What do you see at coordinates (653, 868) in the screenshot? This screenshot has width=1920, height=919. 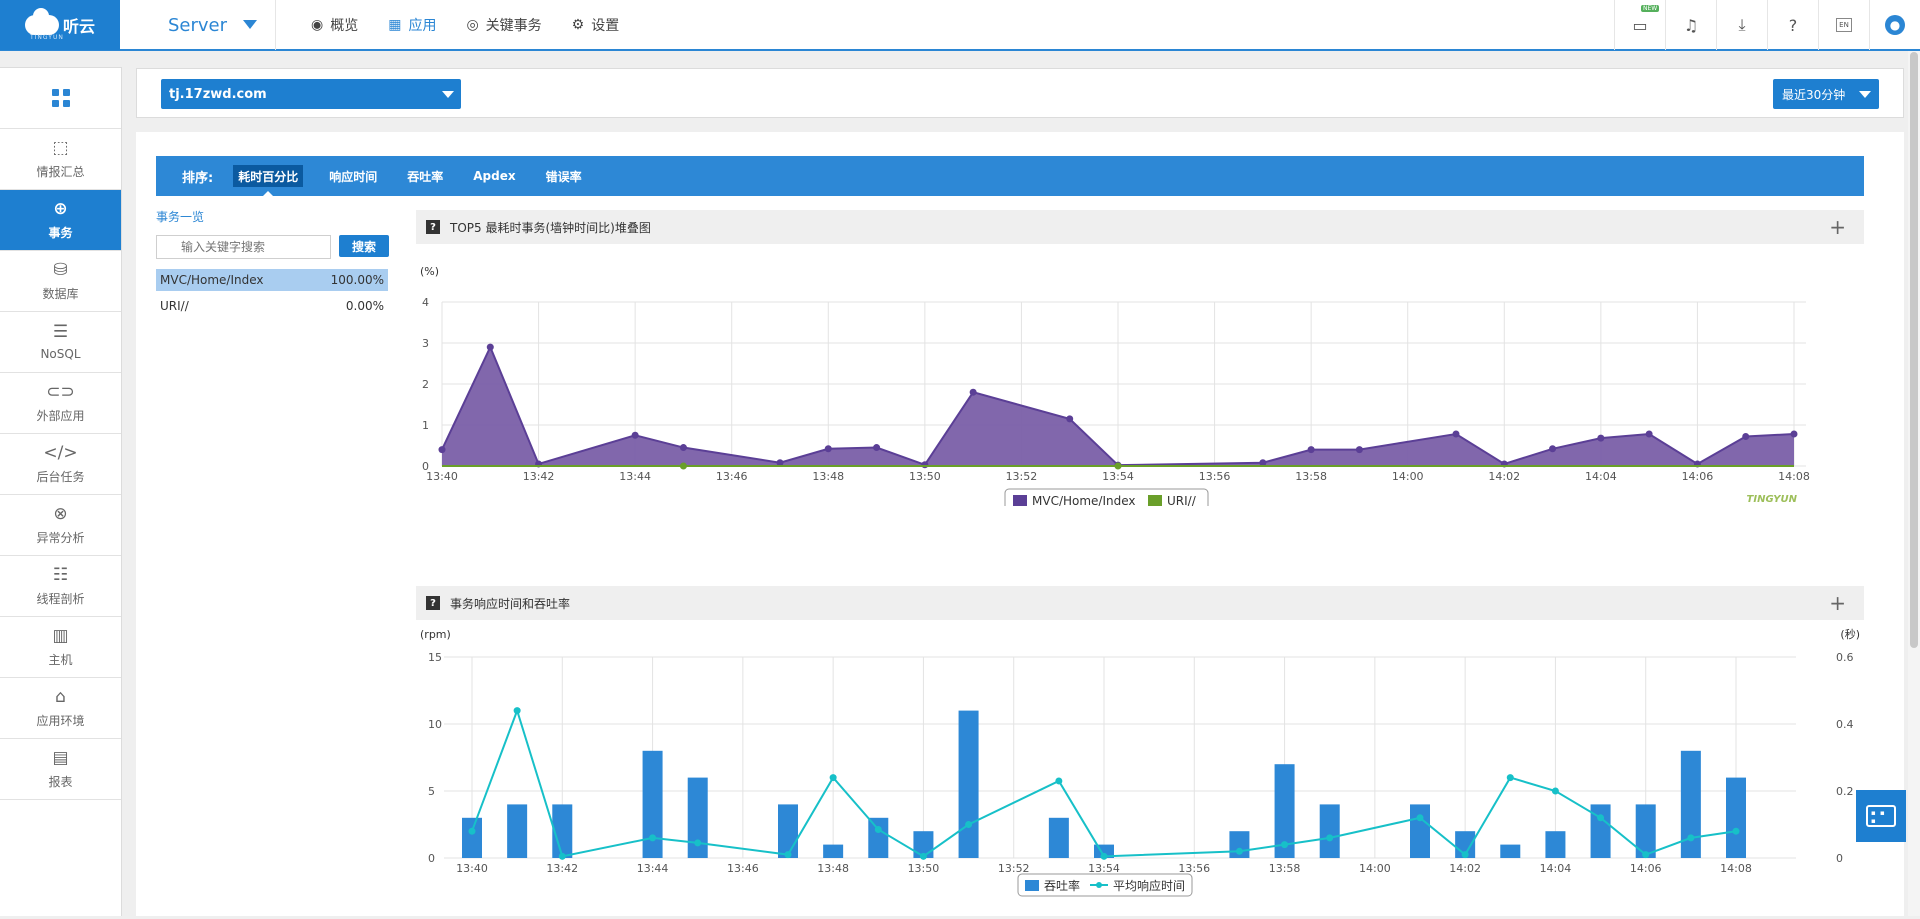 I see `x-tick-label: 13:44` at bounding box center [653, 868].